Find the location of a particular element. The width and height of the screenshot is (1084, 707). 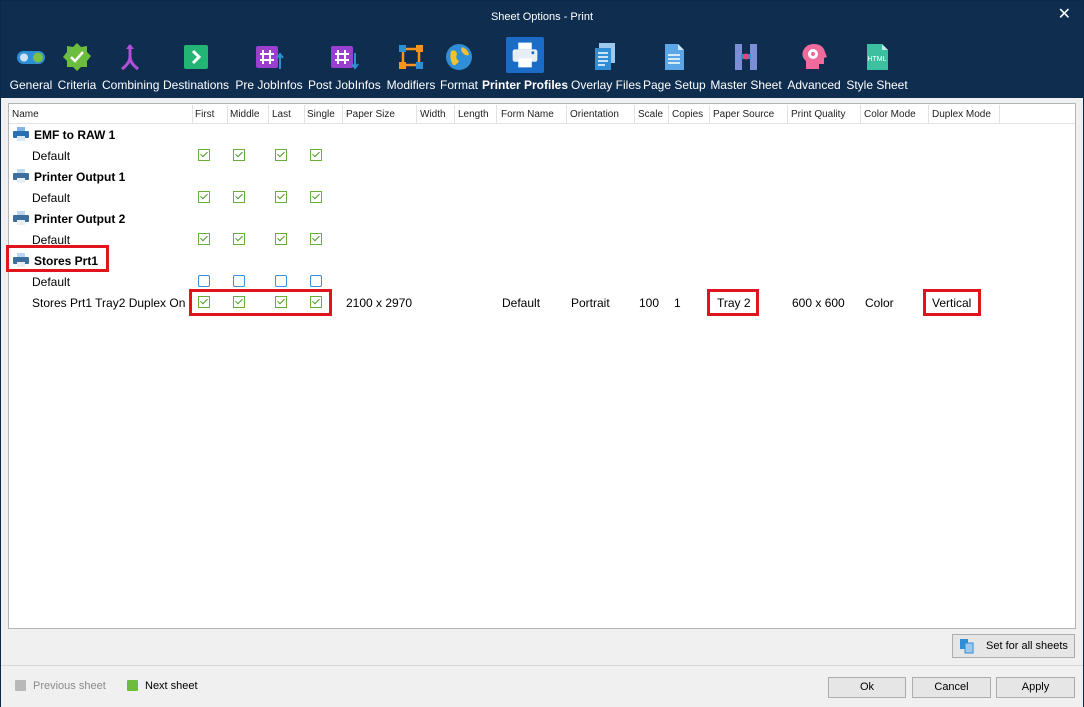

col-copies: Copies is located at coordinates (687, 114).